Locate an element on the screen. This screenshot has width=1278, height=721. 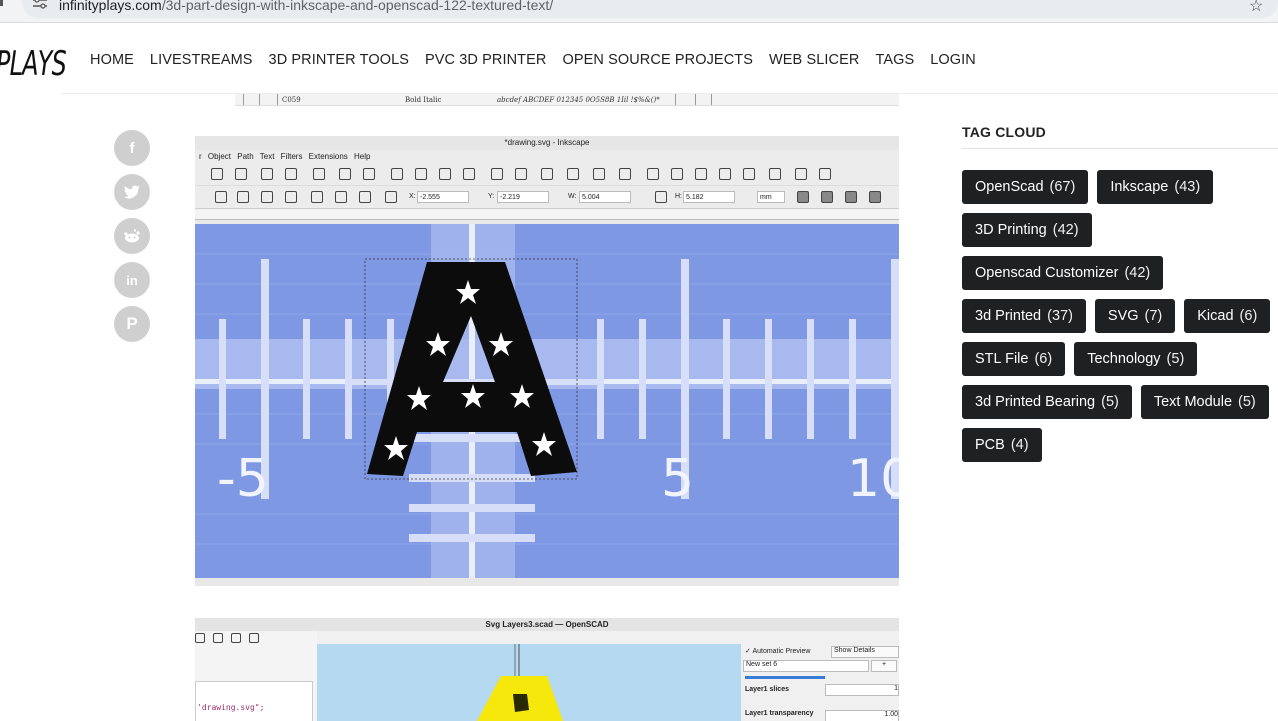
tag-inkscape: Inkscape (43) is located at coordinates (1155, 187).